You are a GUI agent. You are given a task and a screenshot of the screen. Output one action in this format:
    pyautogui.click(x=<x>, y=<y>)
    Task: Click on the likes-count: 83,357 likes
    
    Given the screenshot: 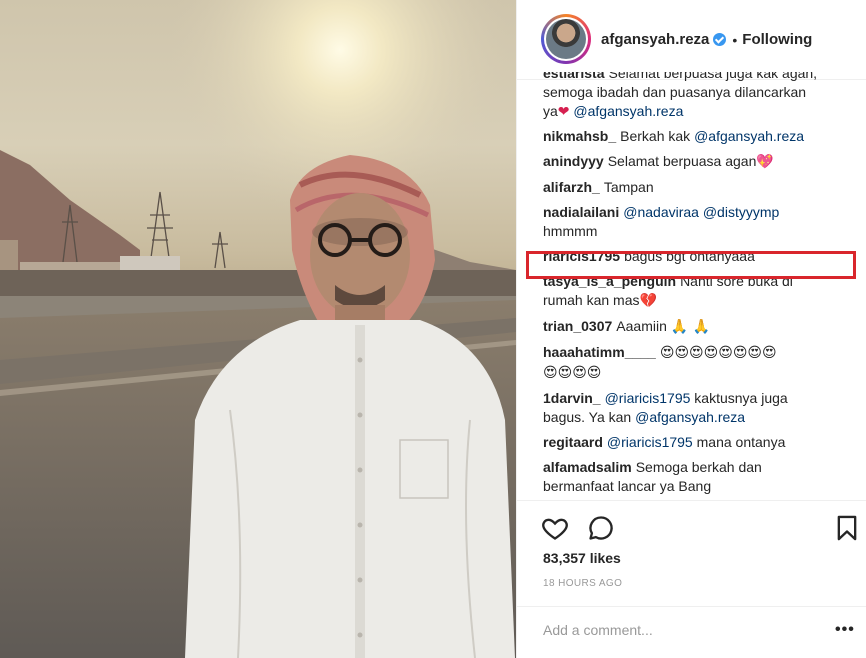 What is the action you would take?
    pyautogui.click(x=582, y=558)
    